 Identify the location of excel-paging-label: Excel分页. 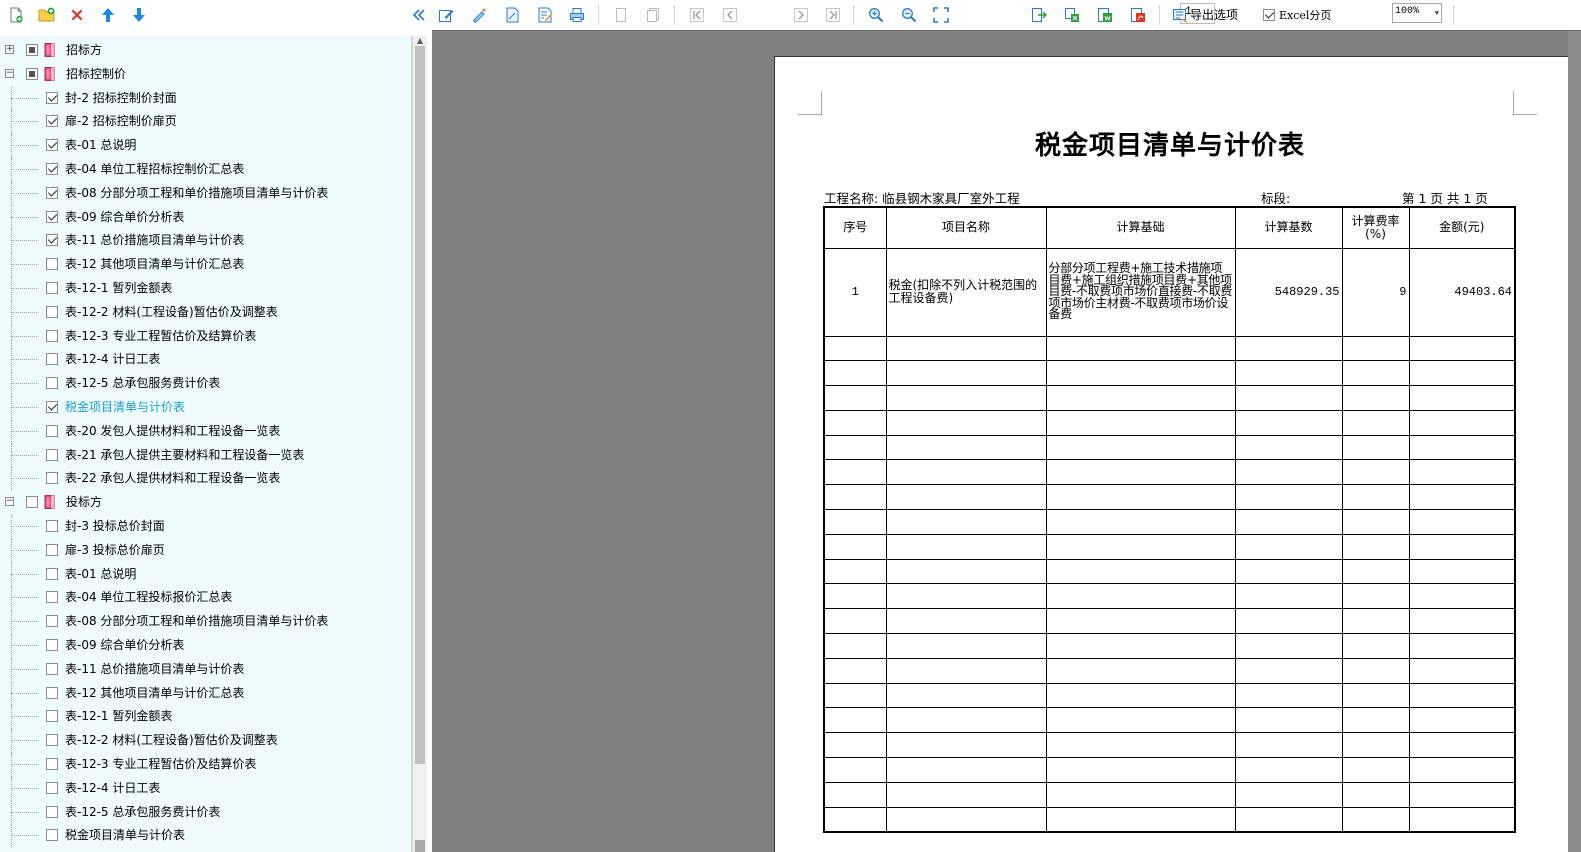
(1305, 15).